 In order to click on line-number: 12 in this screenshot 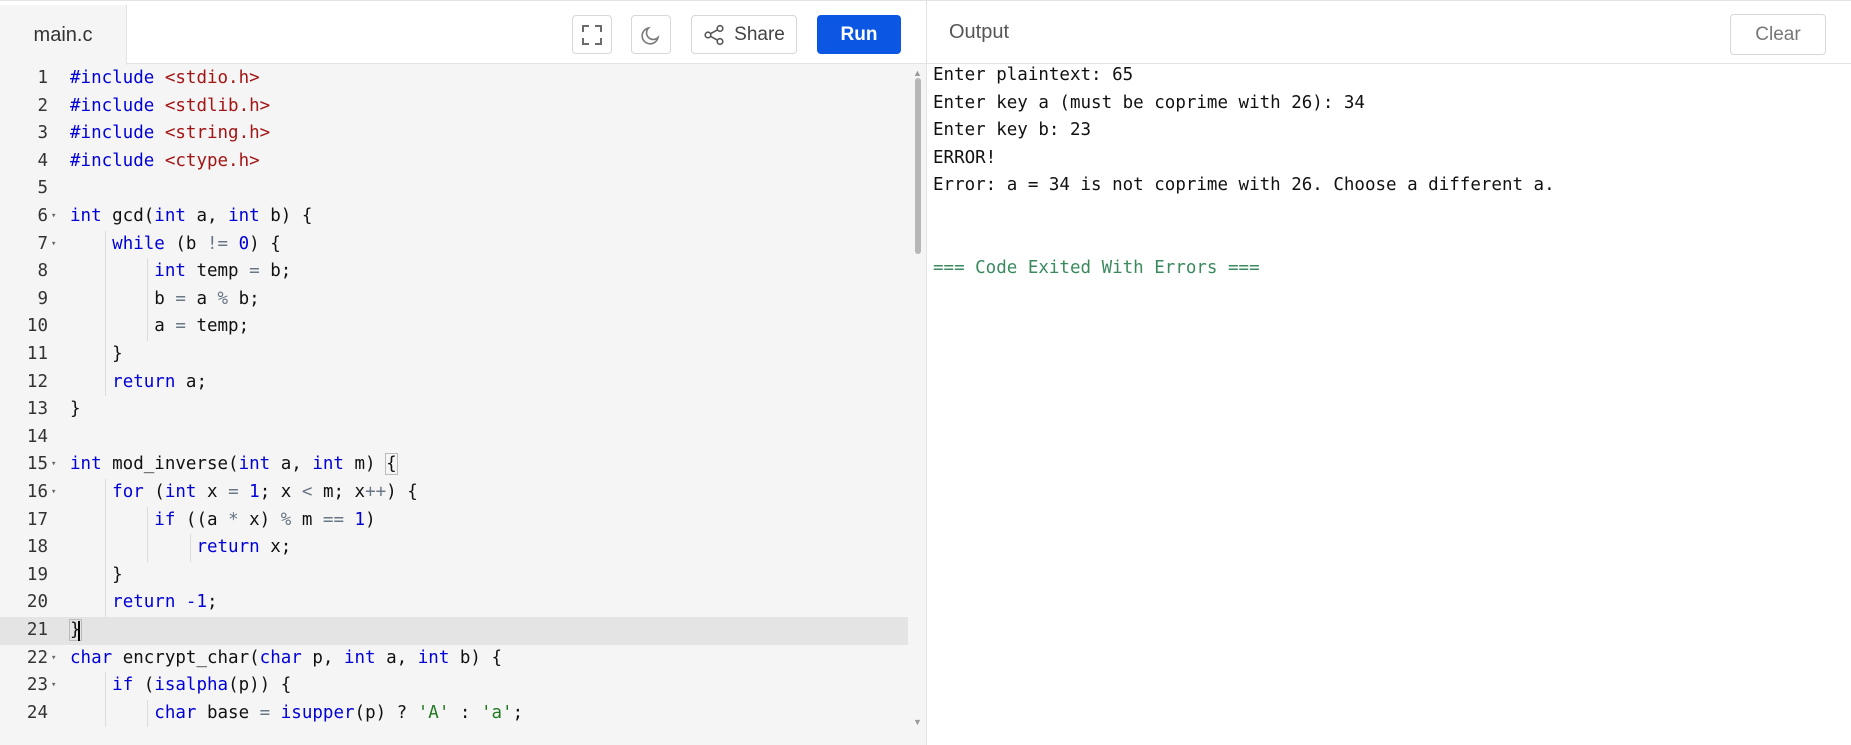, I will do `click(37, 381)`.